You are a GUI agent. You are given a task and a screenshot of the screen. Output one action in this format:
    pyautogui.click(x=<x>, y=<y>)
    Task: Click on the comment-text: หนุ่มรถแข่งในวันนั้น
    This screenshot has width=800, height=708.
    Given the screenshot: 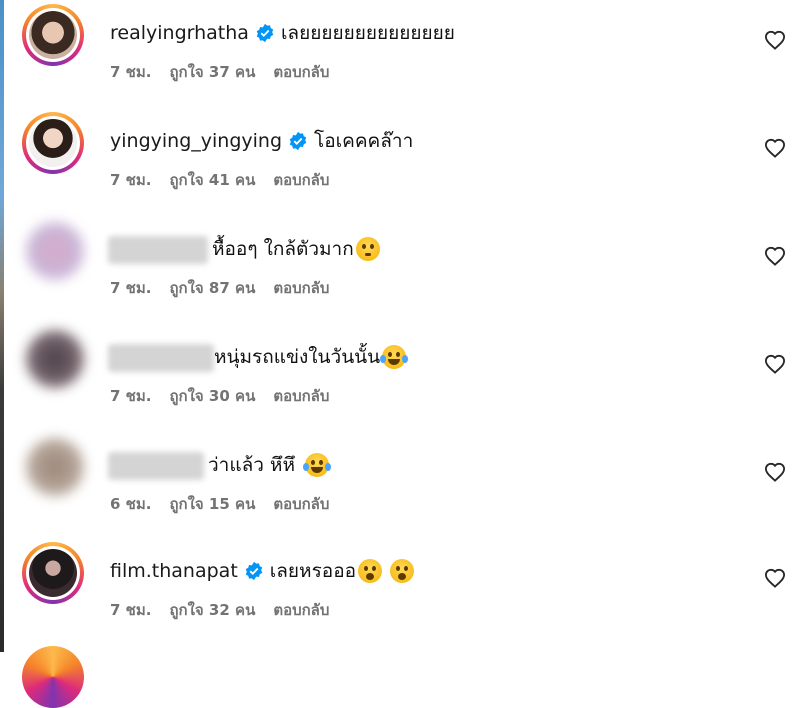 What is the action you would take?
    pyautogui.click(x=297, y=357)
    